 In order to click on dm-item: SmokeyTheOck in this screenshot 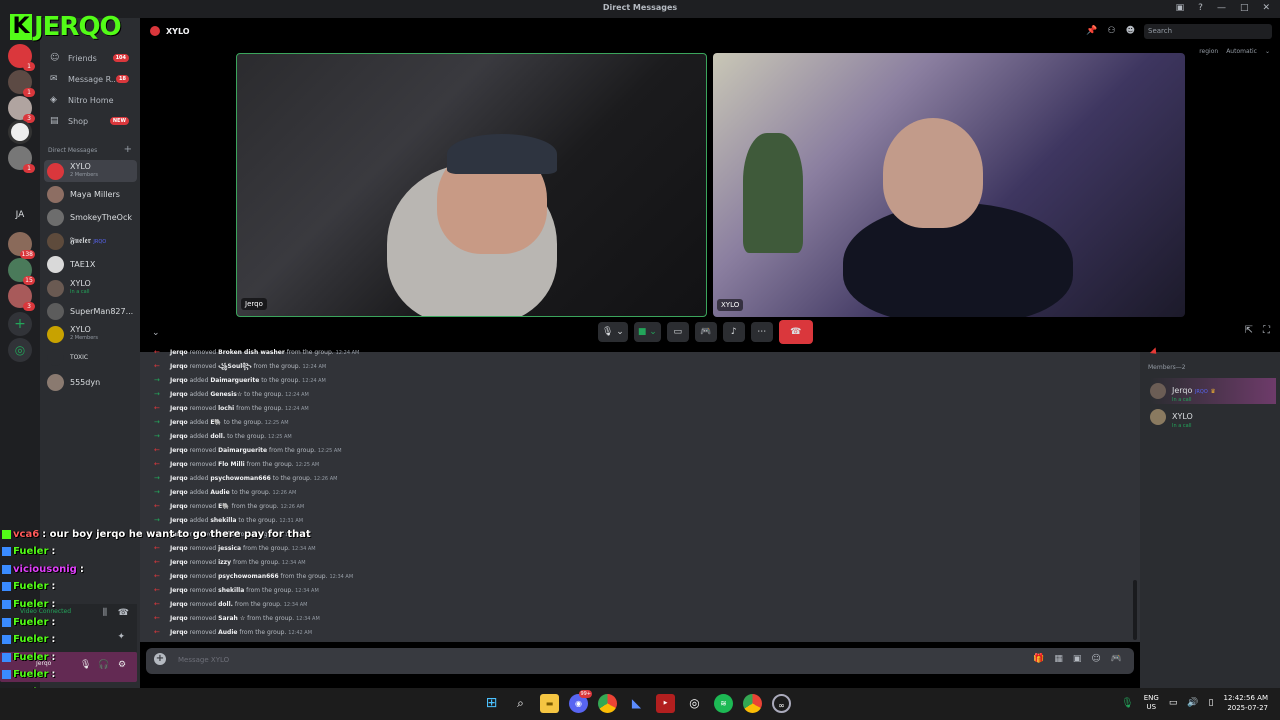, I will do `click(90, 217)`.